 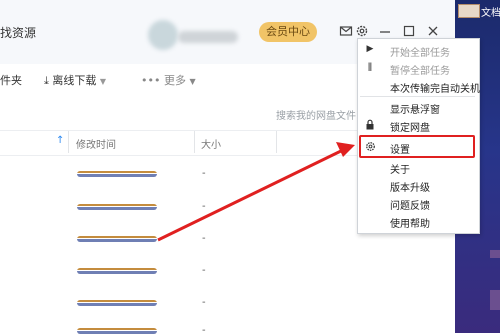 I want to click on menu-item-about: 关于, so click(x=400, y=168).